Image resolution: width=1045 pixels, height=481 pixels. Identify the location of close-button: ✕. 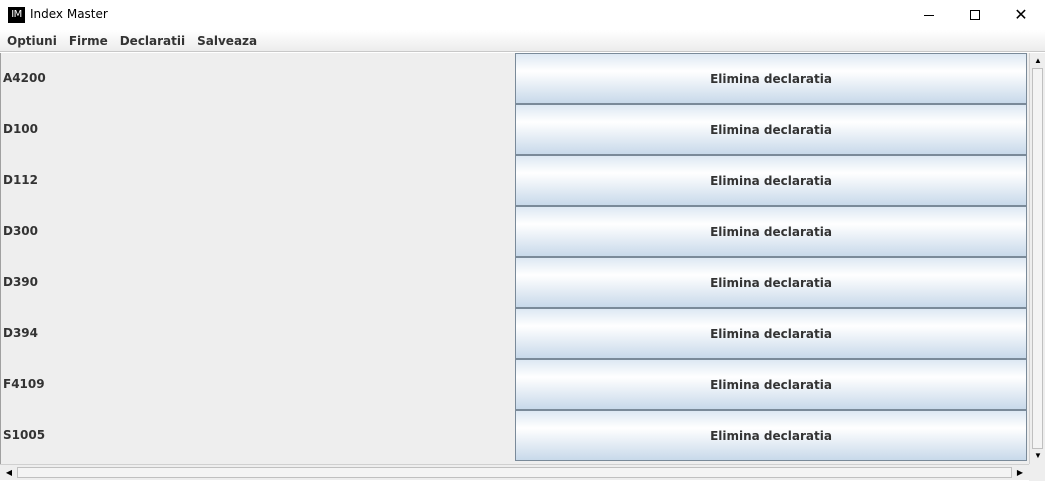
(1021, 15).